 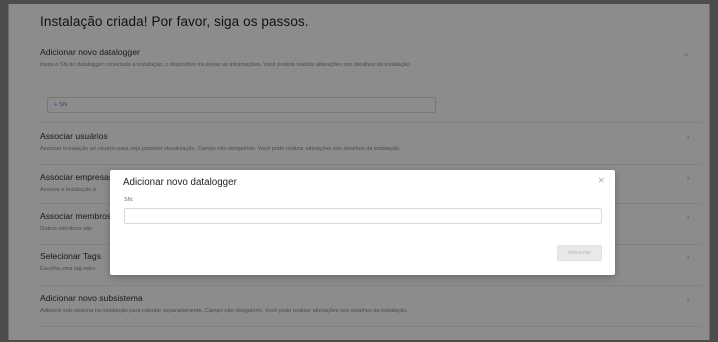 What do you see at coordinates (129, 200) in the screenshot?
I see `sn-field-label: SN:` at bounding box center [129, 200].